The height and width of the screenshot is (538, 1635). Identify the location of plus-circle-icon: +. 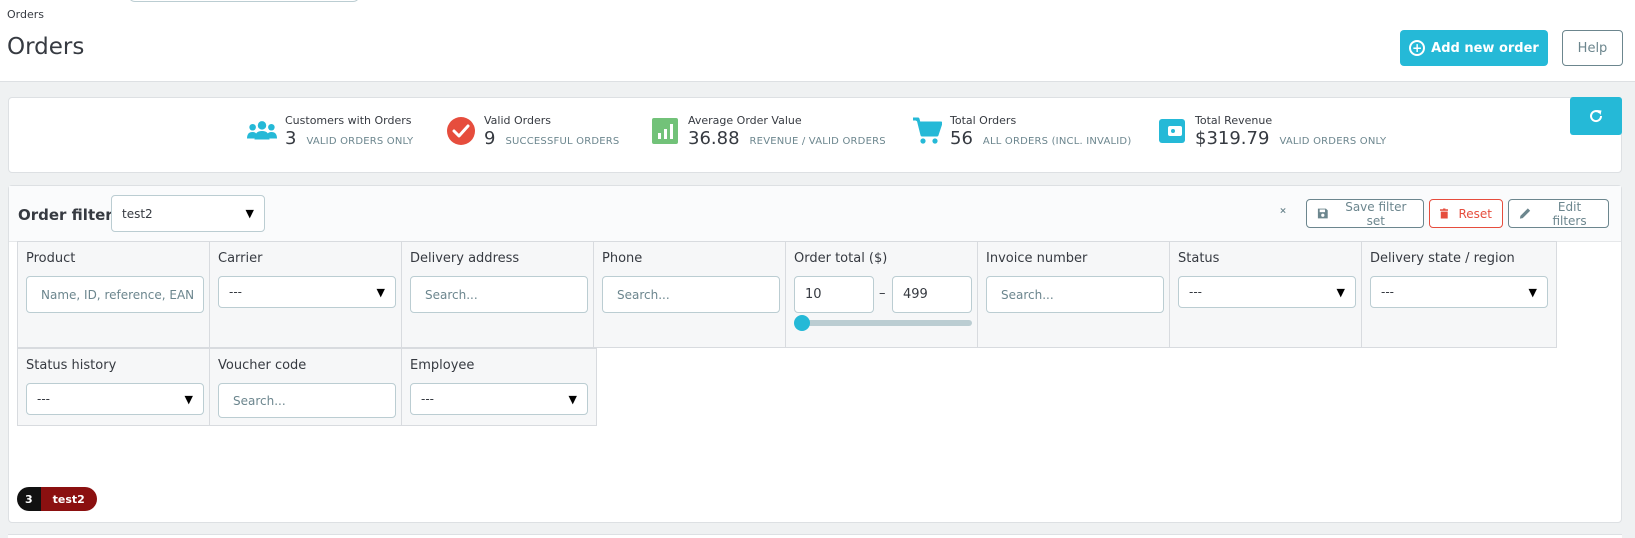
(1417, 48).